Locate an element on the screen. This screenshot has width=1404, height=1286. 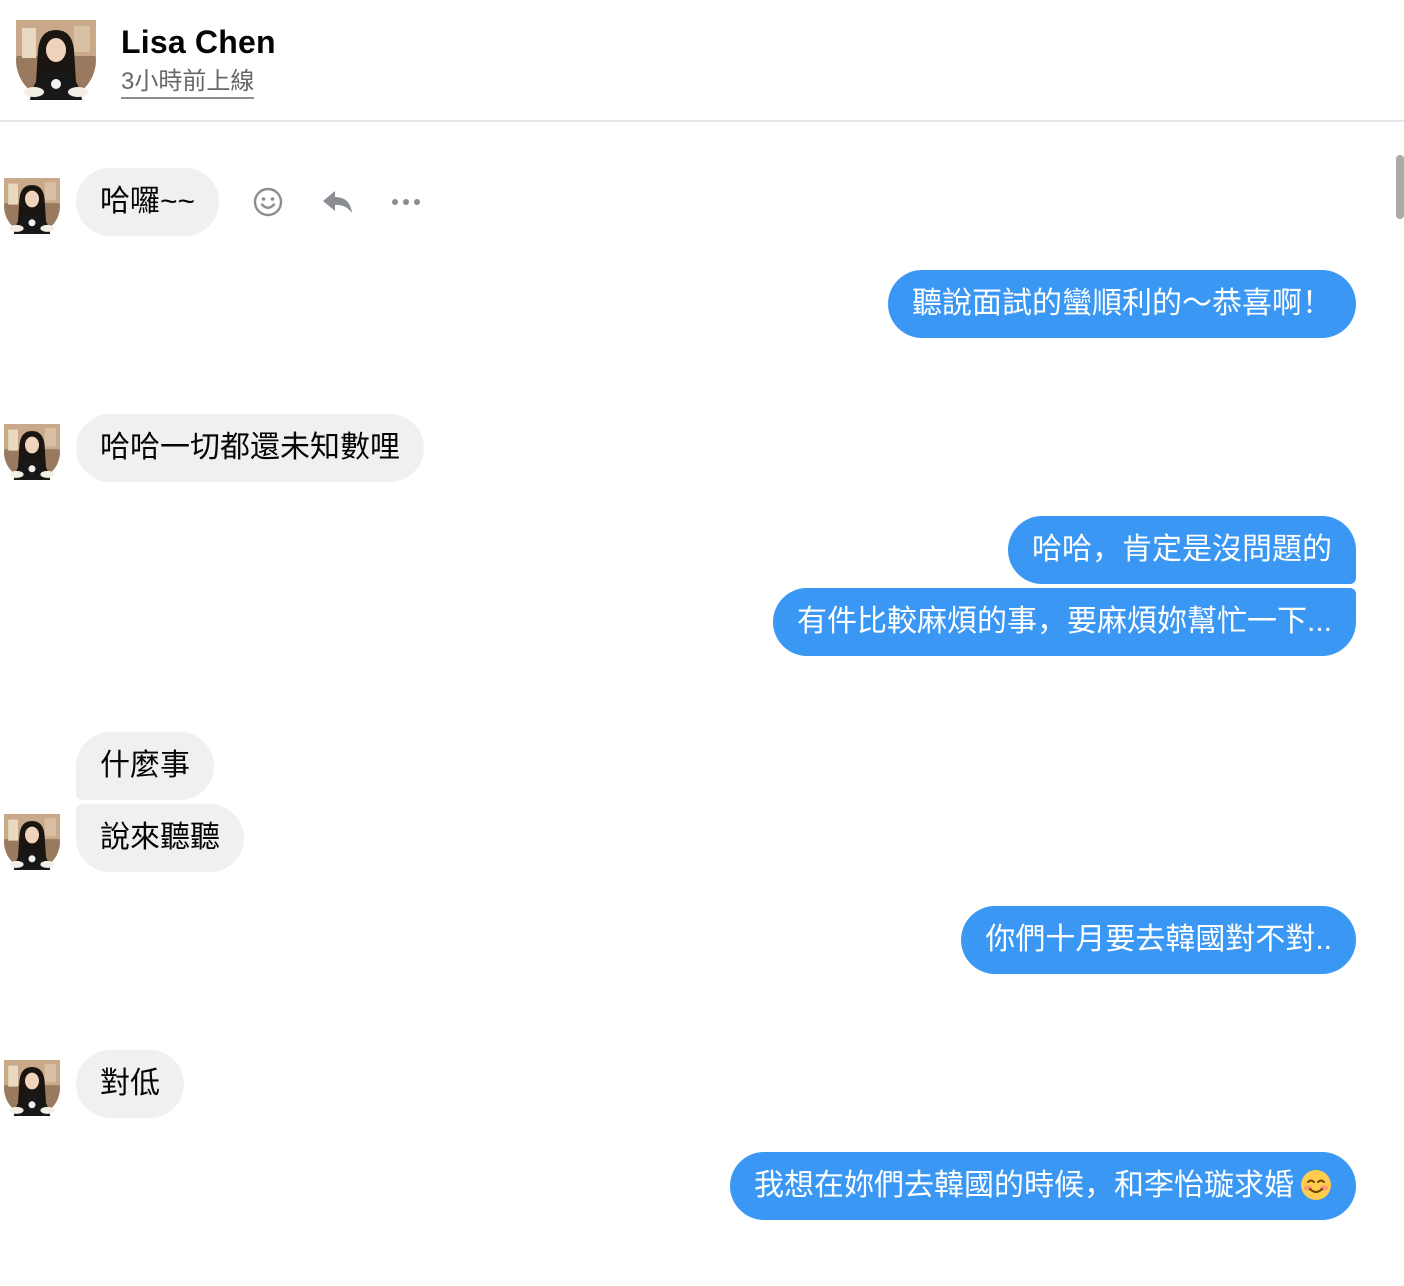
incoming-message: 說來聽聽 is located at coordinates (160, 838).